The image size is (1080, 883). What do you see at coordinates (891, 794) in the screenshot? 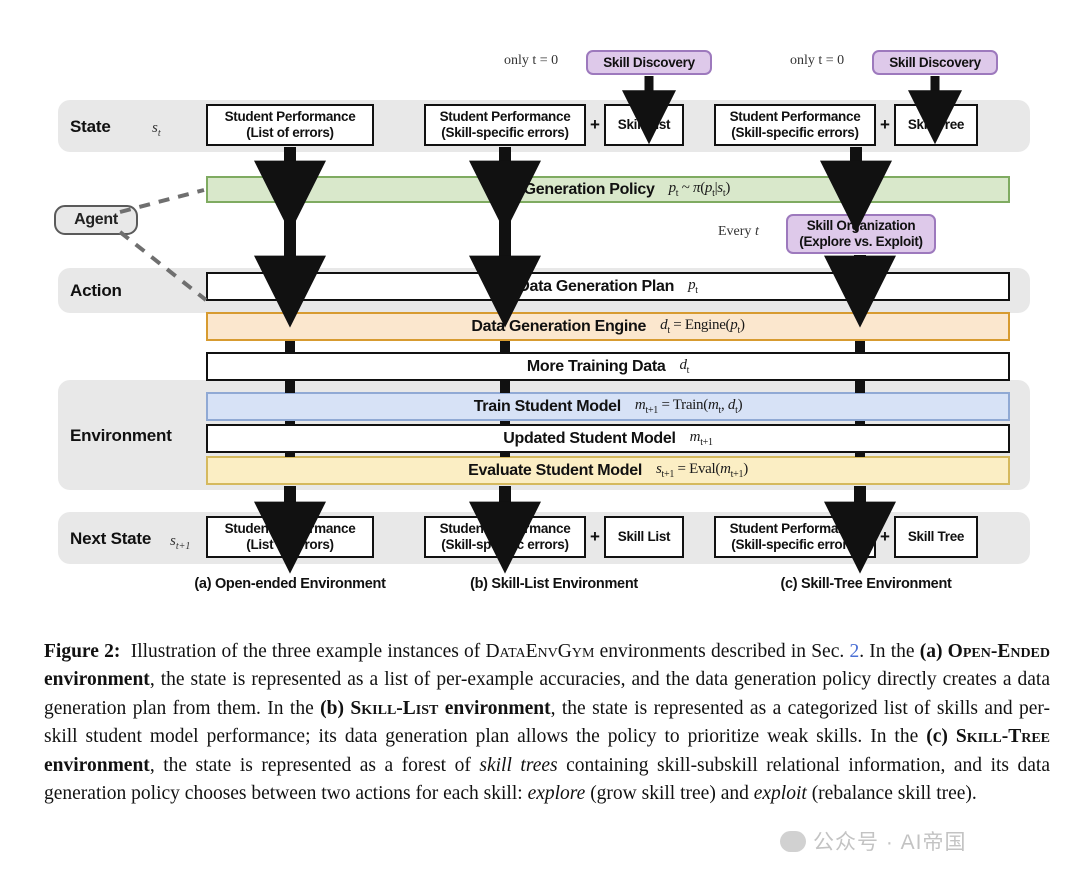
I see `caption-seg9: (rebalance skill tree).` at bounding box center [891, 794].